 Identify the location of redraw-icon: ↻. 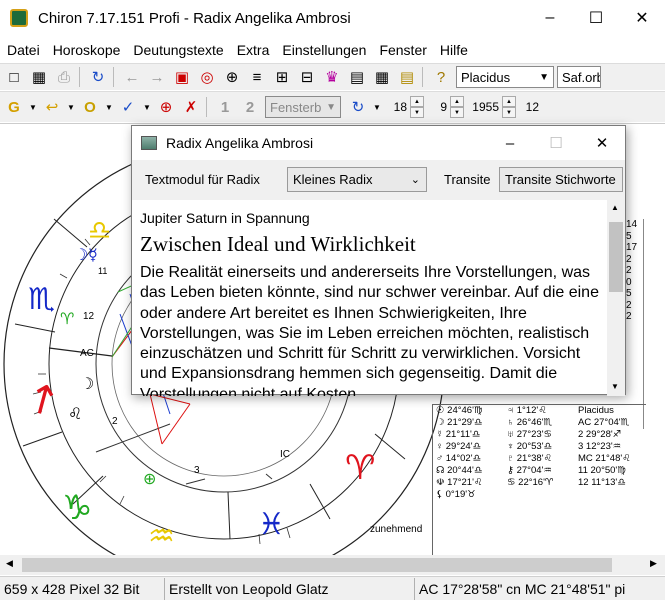
(98, 77).